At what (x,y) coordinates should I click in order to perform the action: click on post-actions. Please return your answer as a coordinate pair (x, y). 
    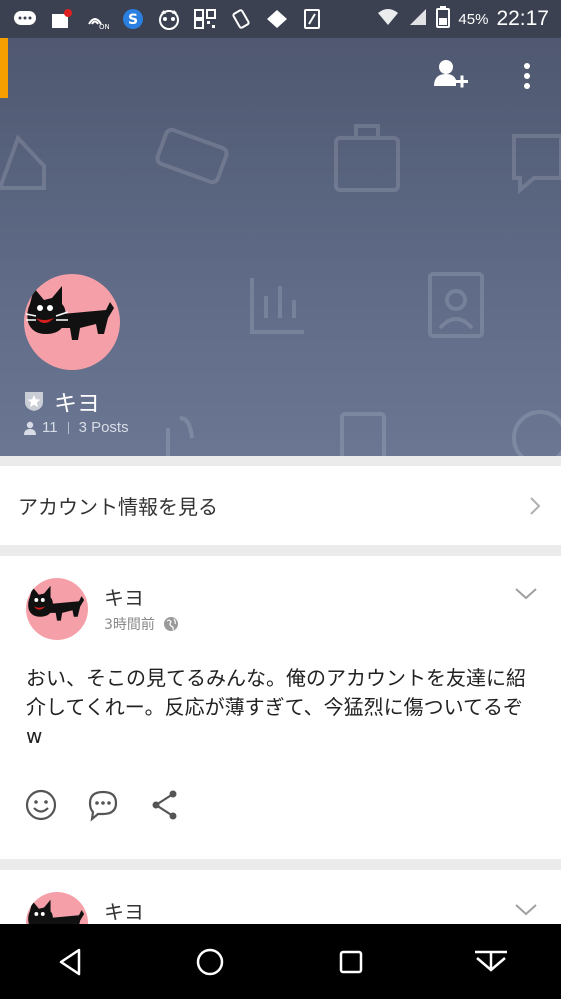
    Looking at the image, I should click on (103, 805).